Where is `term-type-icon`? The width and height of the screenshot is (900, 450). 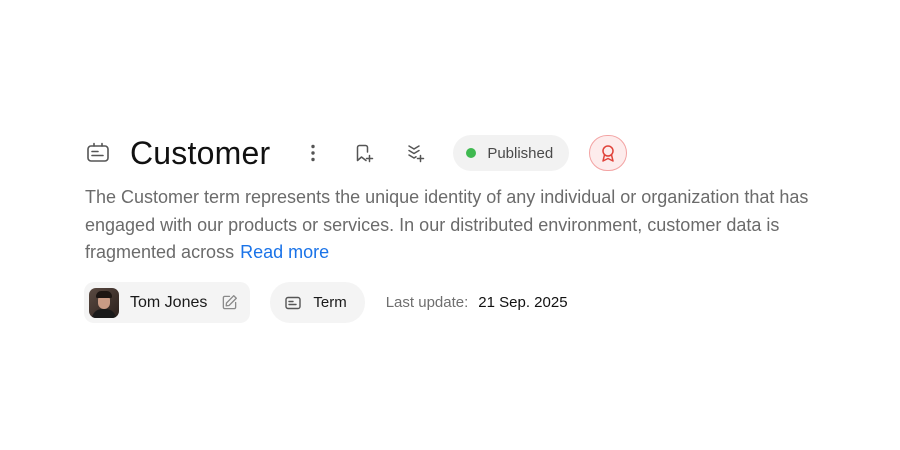
term-type-icon is located at coordinates (293, 303).